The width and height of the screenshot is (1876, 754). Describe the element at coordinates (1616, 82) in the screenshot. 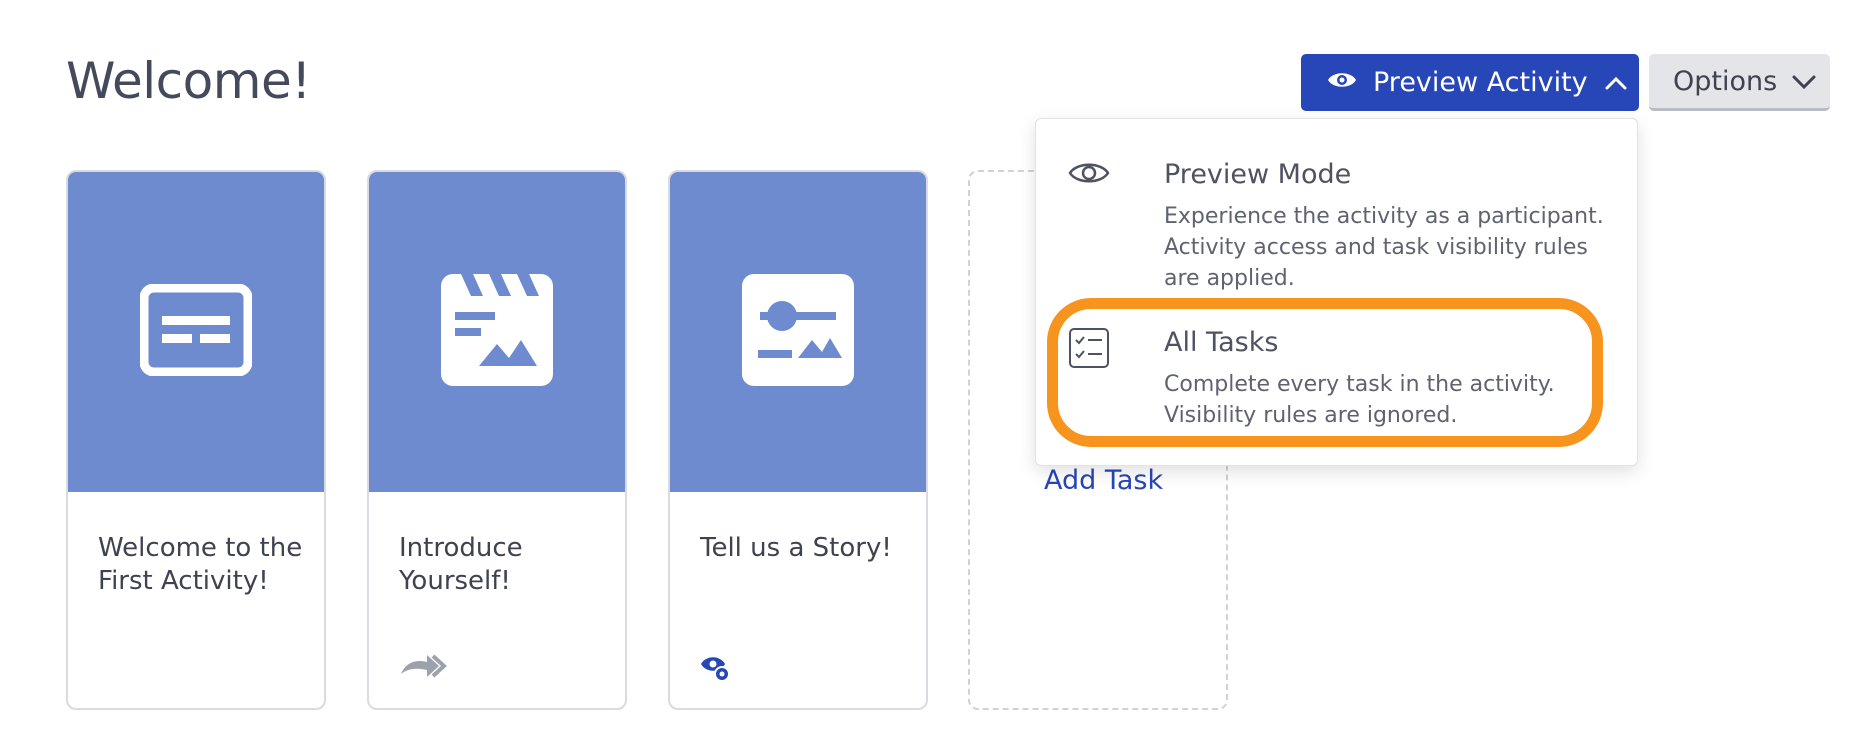

I see `chevron-up-icon` at that location.